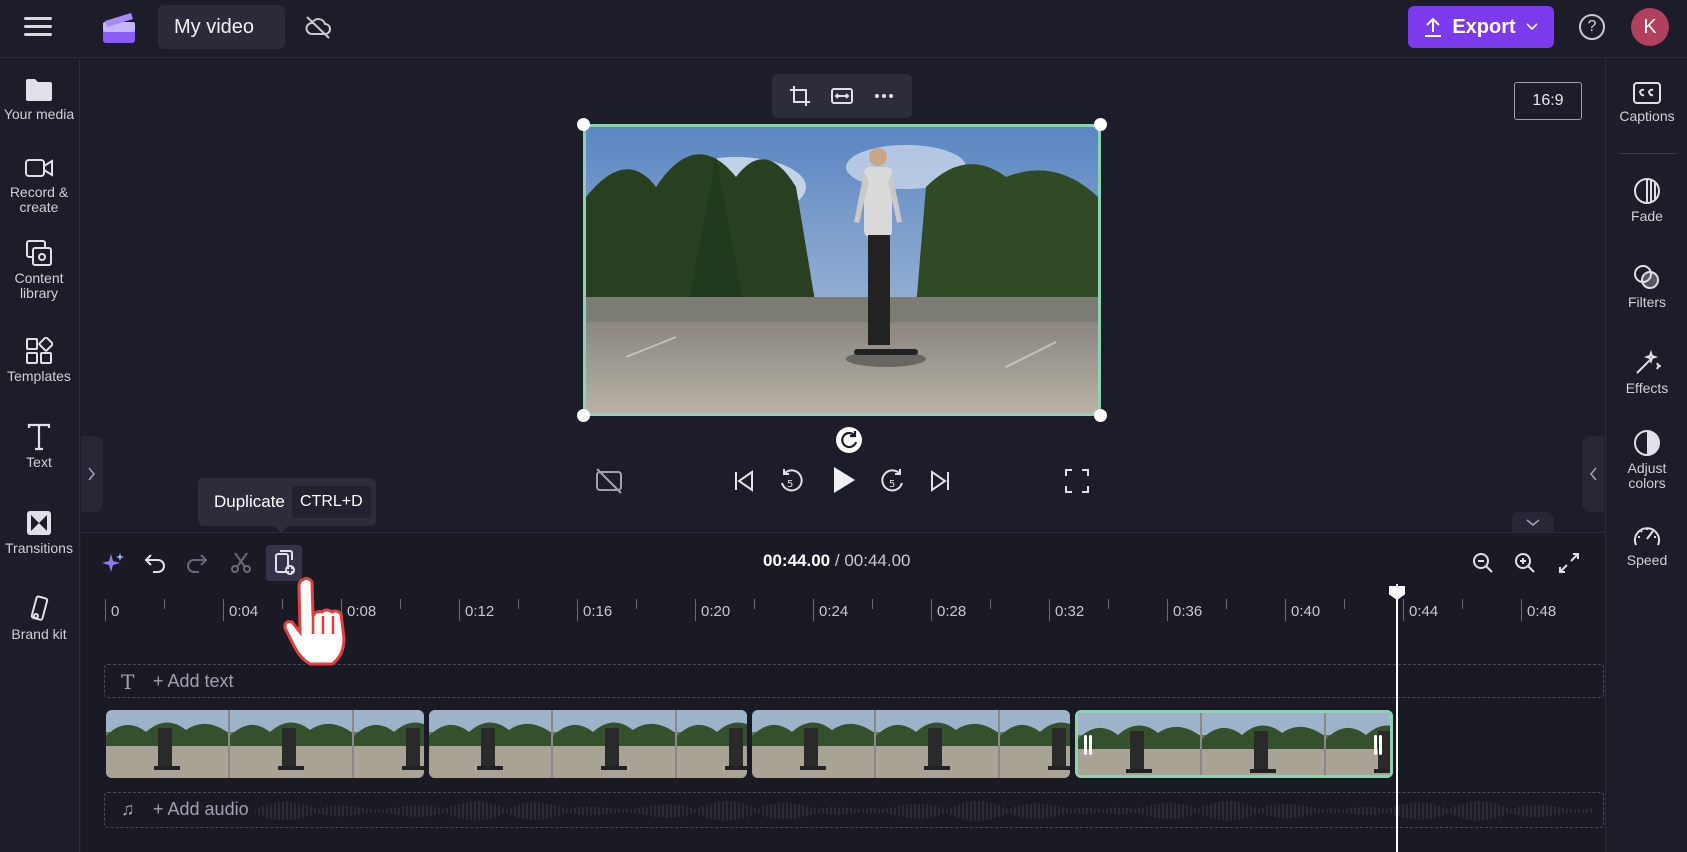 Image resolution: width=1687 pixels, height=852 pixels. I want to click on duplicate-icon, so click(285, 562).